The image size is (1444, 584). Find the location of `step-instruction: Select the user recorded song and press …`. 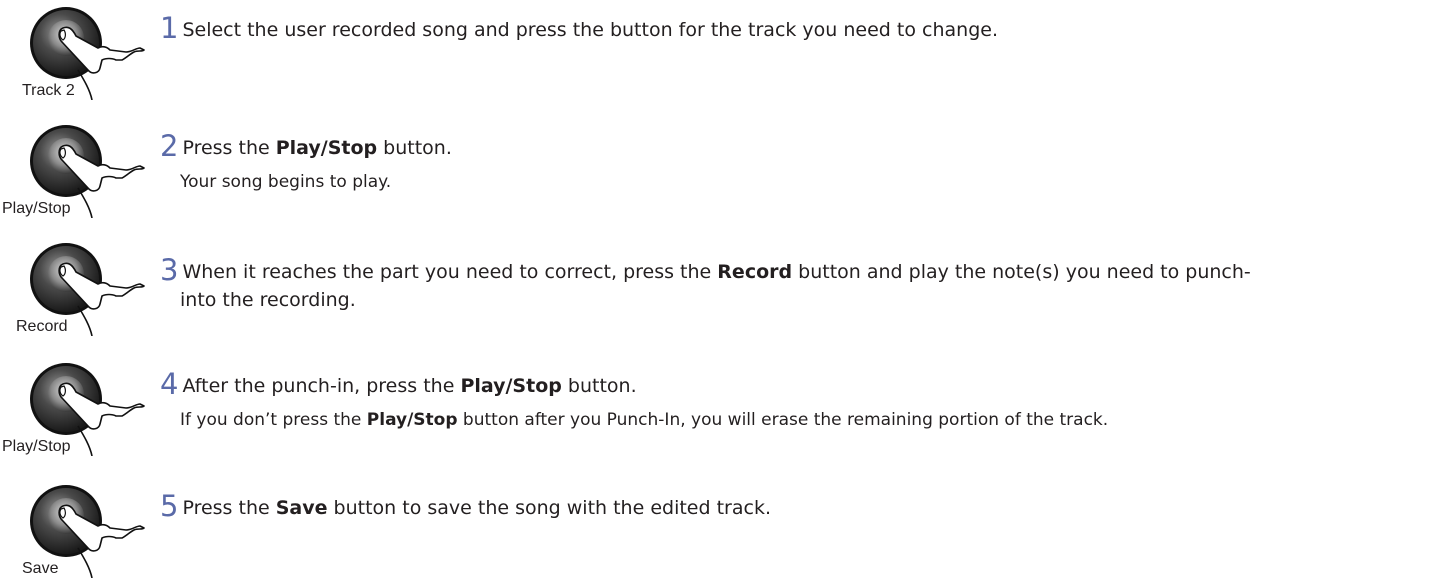

step-instruction: Select the user recorded song and press … is located at coordinates (590, 30).